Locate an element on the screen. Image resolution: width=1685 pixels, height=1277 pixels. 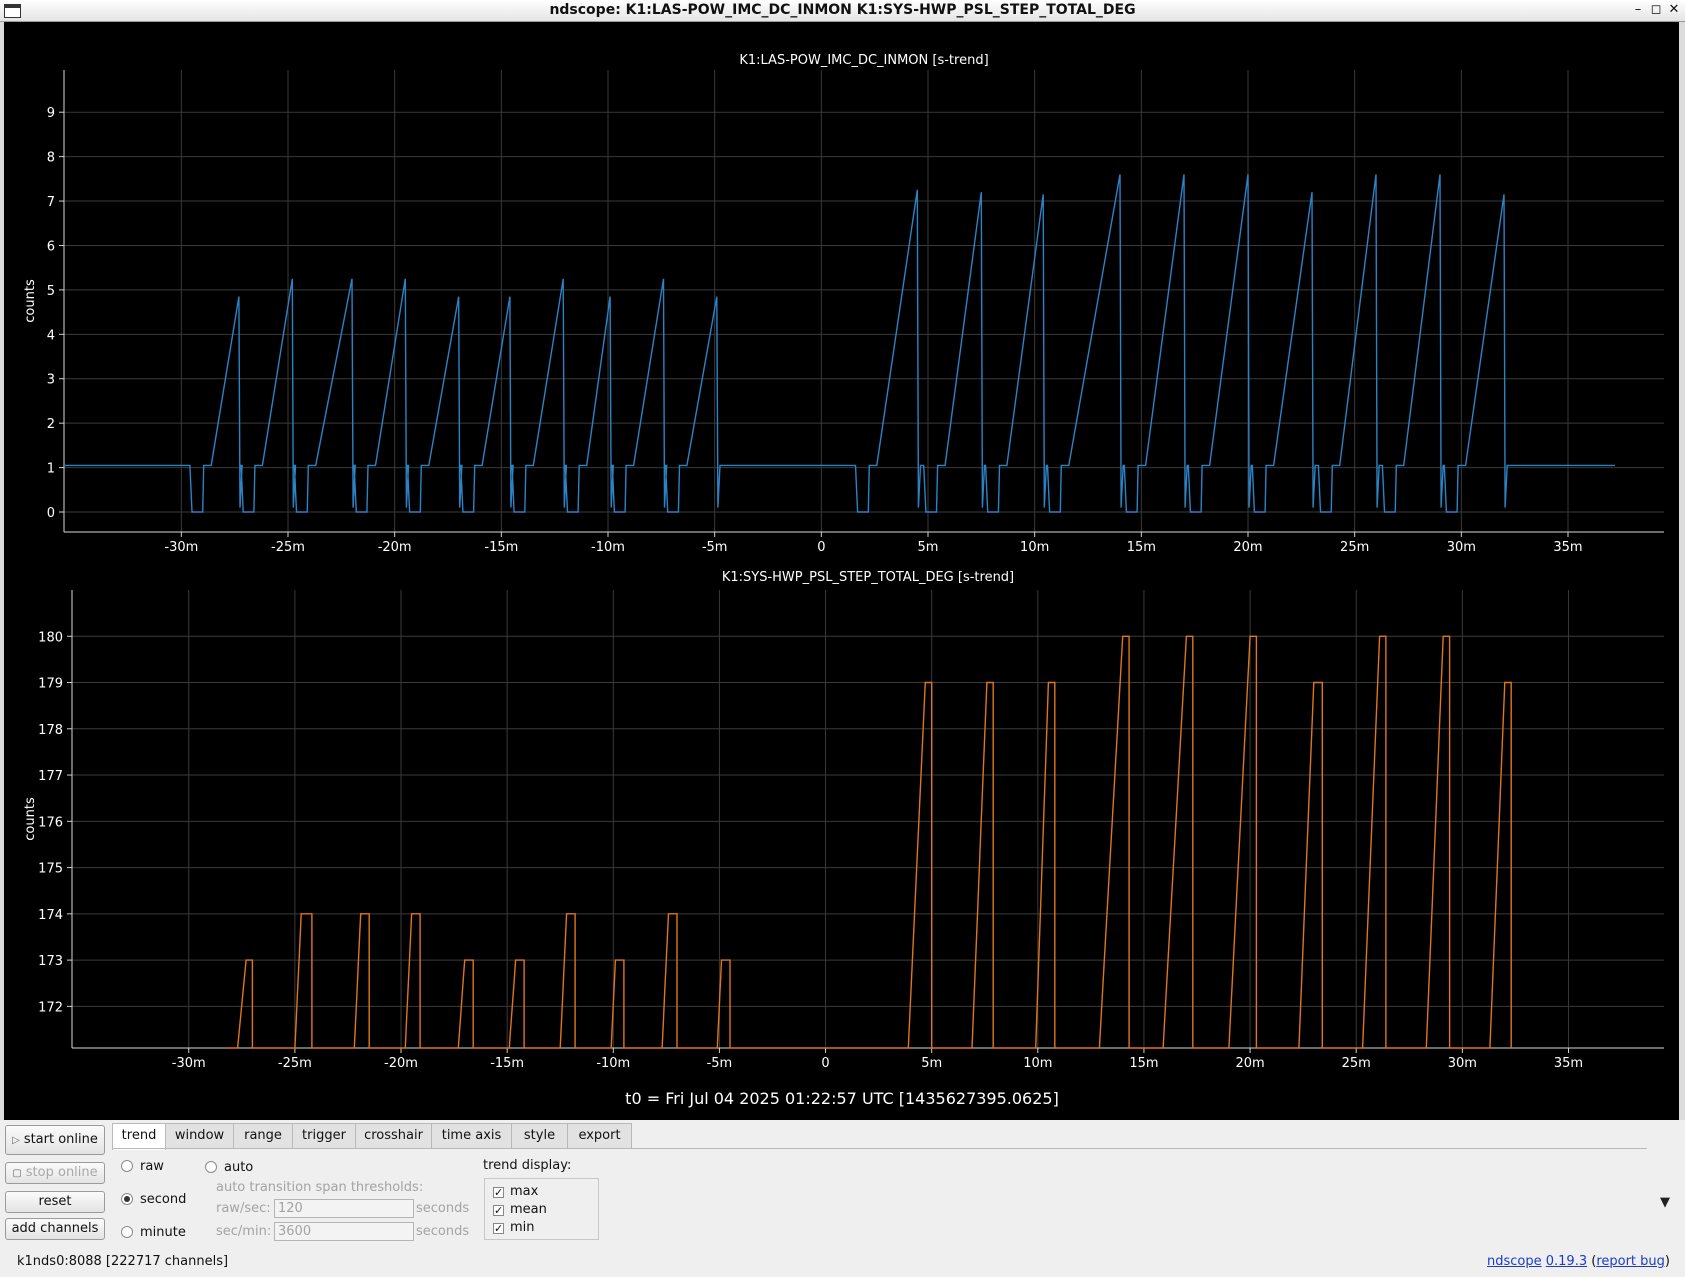
tab-export: export is located at coordinates (599, 1135).